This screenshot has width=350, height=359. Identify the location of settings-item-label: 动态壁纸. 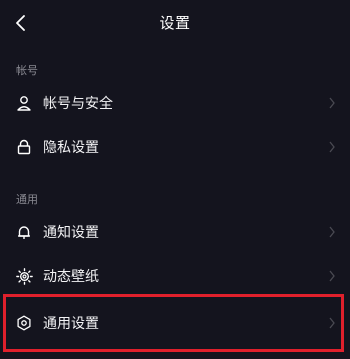
(71, 277).